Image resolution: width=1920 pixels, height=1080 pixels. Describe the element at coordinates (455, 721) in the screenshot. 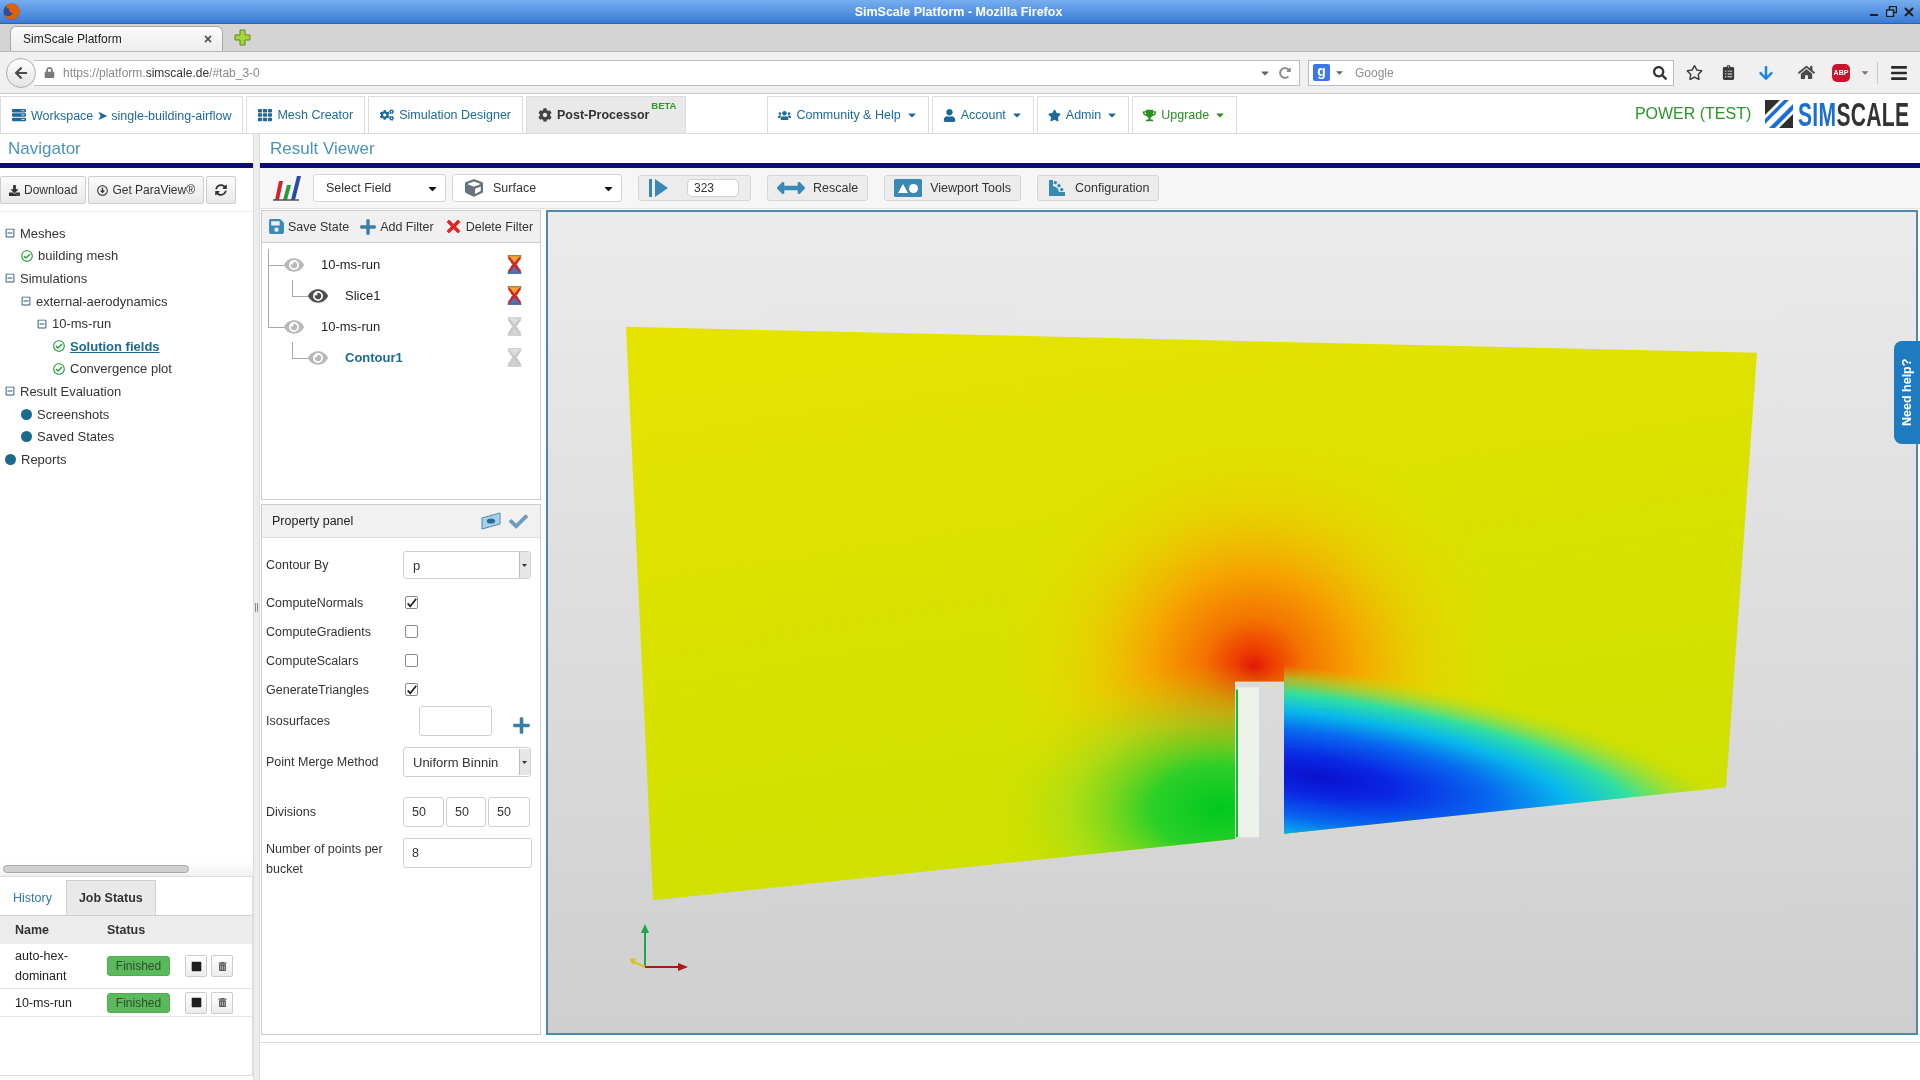

I see `input-field` at that location.